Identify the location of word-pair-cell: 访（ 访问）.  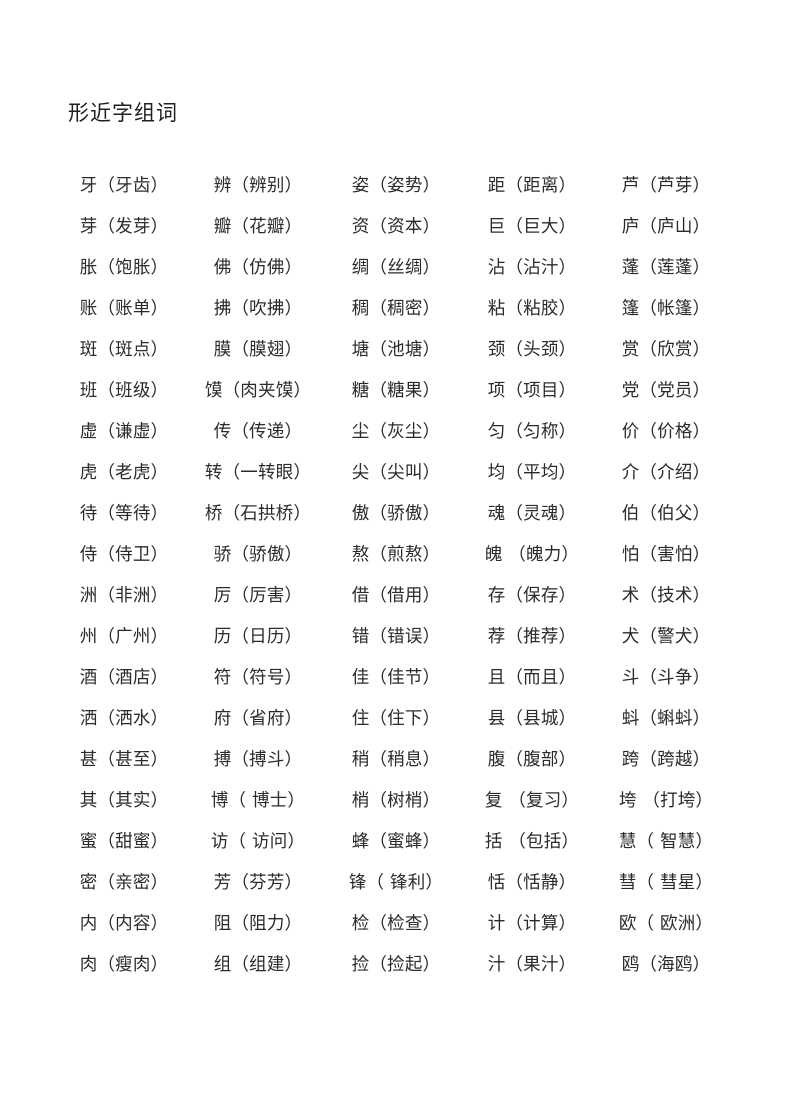
(258, 842).